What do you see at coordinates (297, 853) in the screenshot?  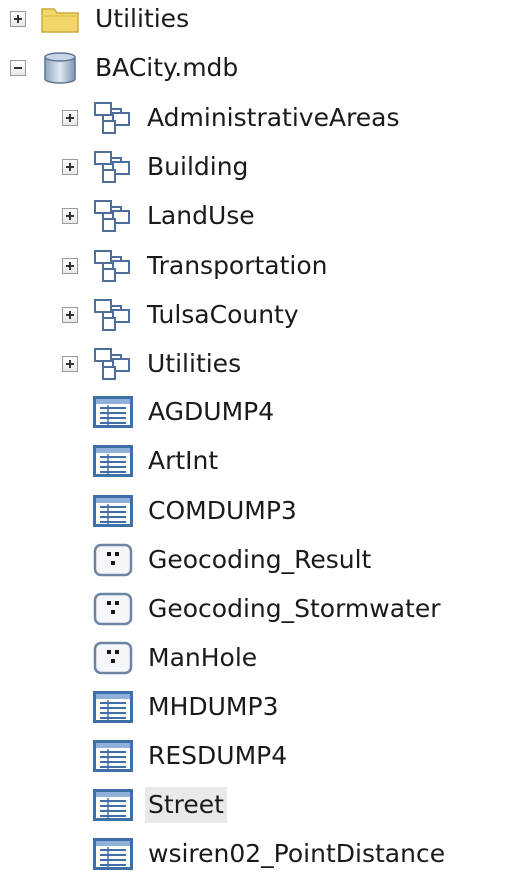 I see `tree-item-label: wsiren02_PointDistance` at bounding box center [297, 853].